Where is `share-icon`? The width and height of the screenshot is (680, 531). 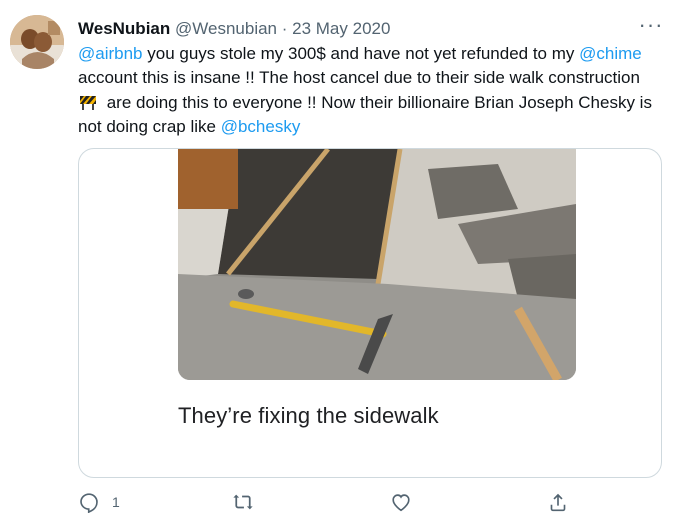
share-icon is located at coordinates (558, 502).